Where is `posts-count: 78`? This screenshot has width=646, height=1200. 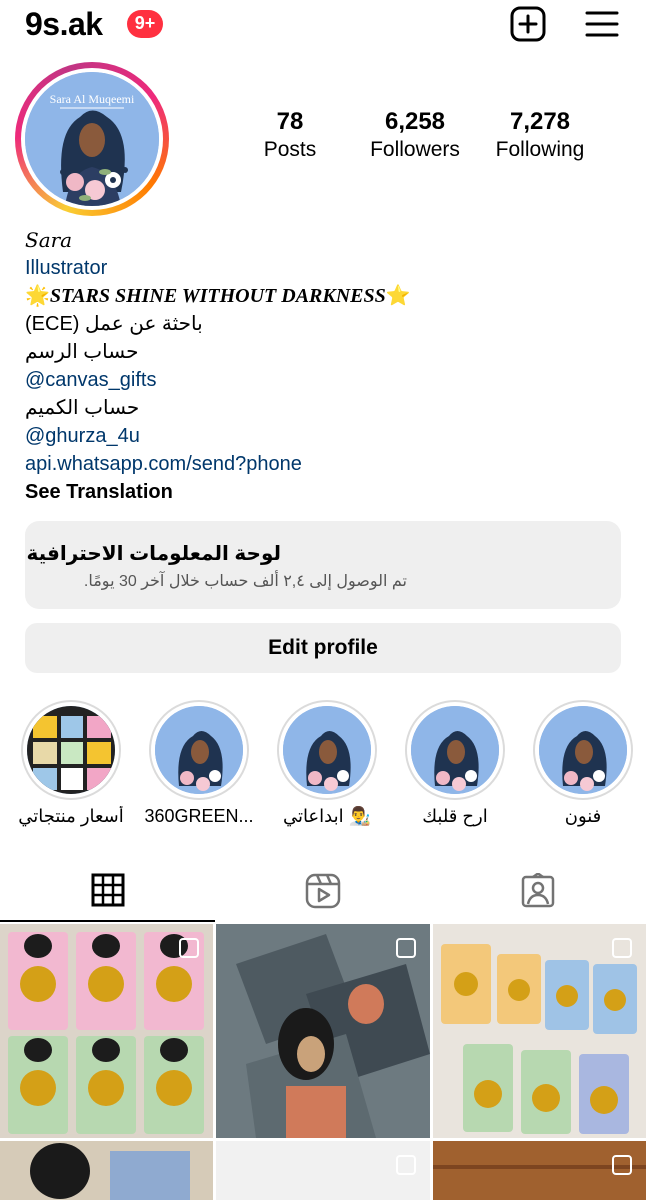 posts-count: 78 is located at coordinates (290, 121).